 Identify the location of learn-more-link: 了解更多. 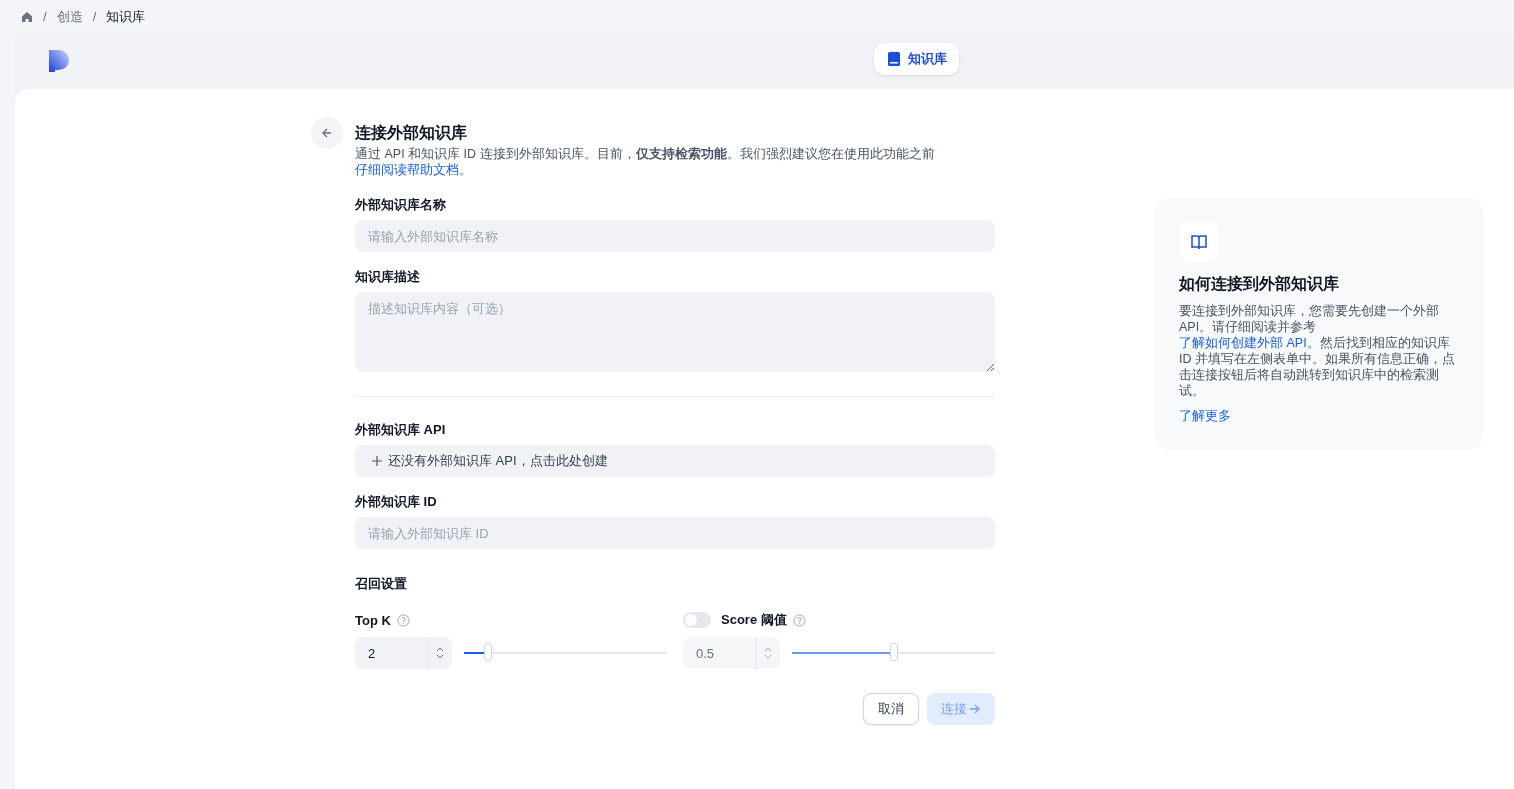
(1205, 416).